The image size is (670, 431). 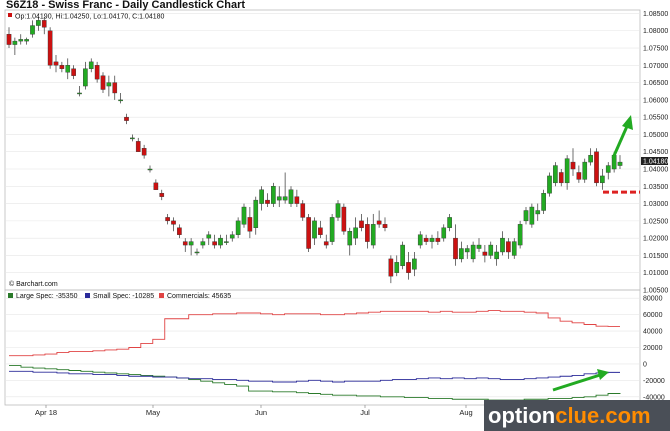 What do you see at coordinates (653, 332) in the screenshot?
I see `cot-tick-label: 40000` at bounding box center [653, 332].